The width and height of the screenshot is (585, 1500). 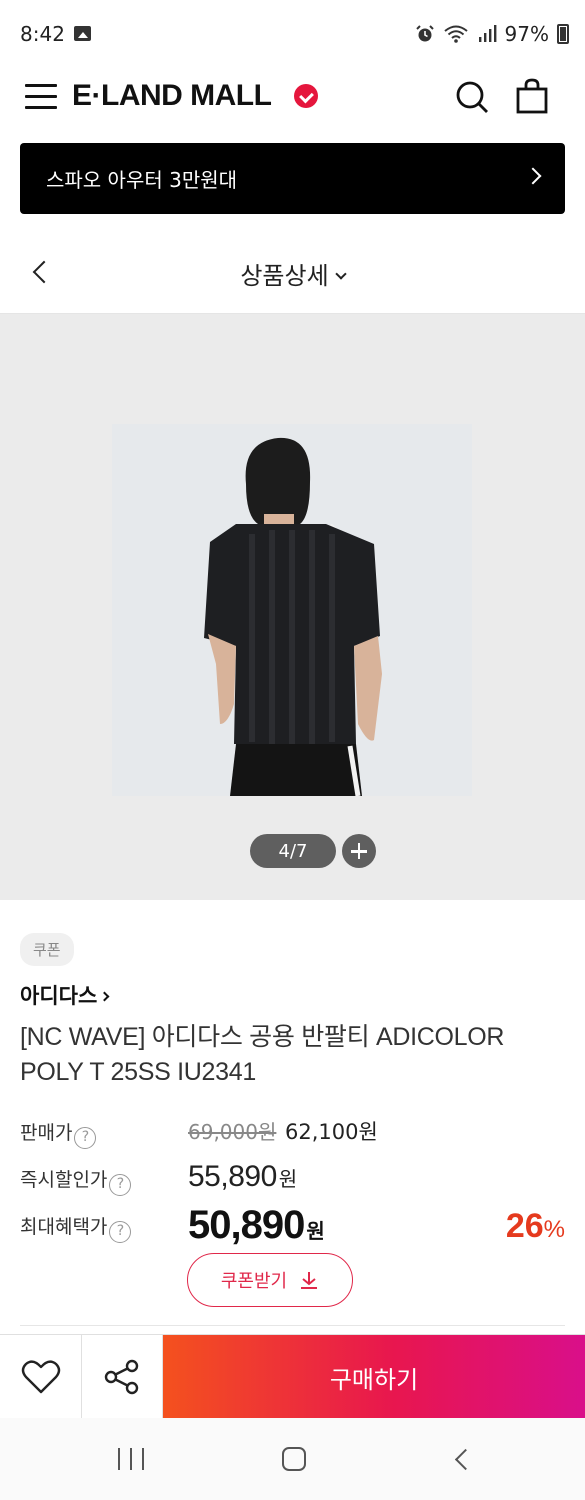 I want to click on max-price-value: 50,890, so click(x=246, y=1225).